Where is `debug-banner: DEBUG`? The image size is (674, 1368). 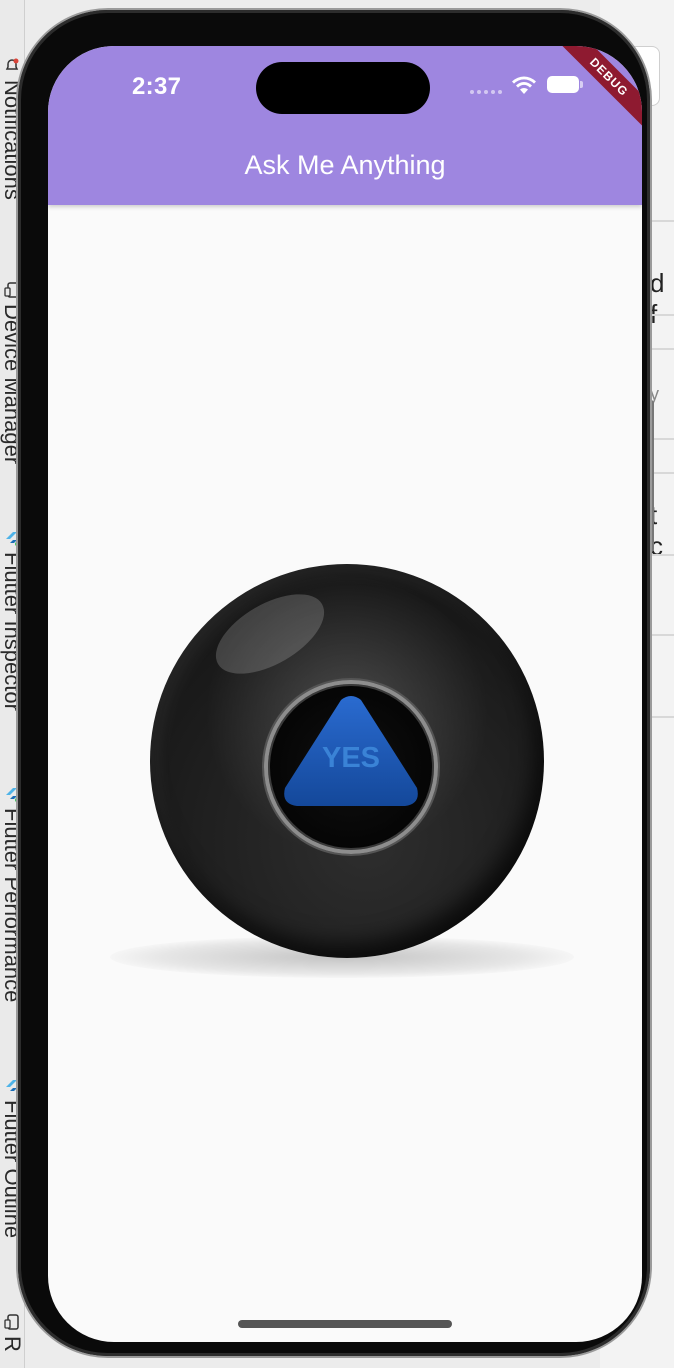 debug-banner: DEBUG is located at coordinates (591, 95).